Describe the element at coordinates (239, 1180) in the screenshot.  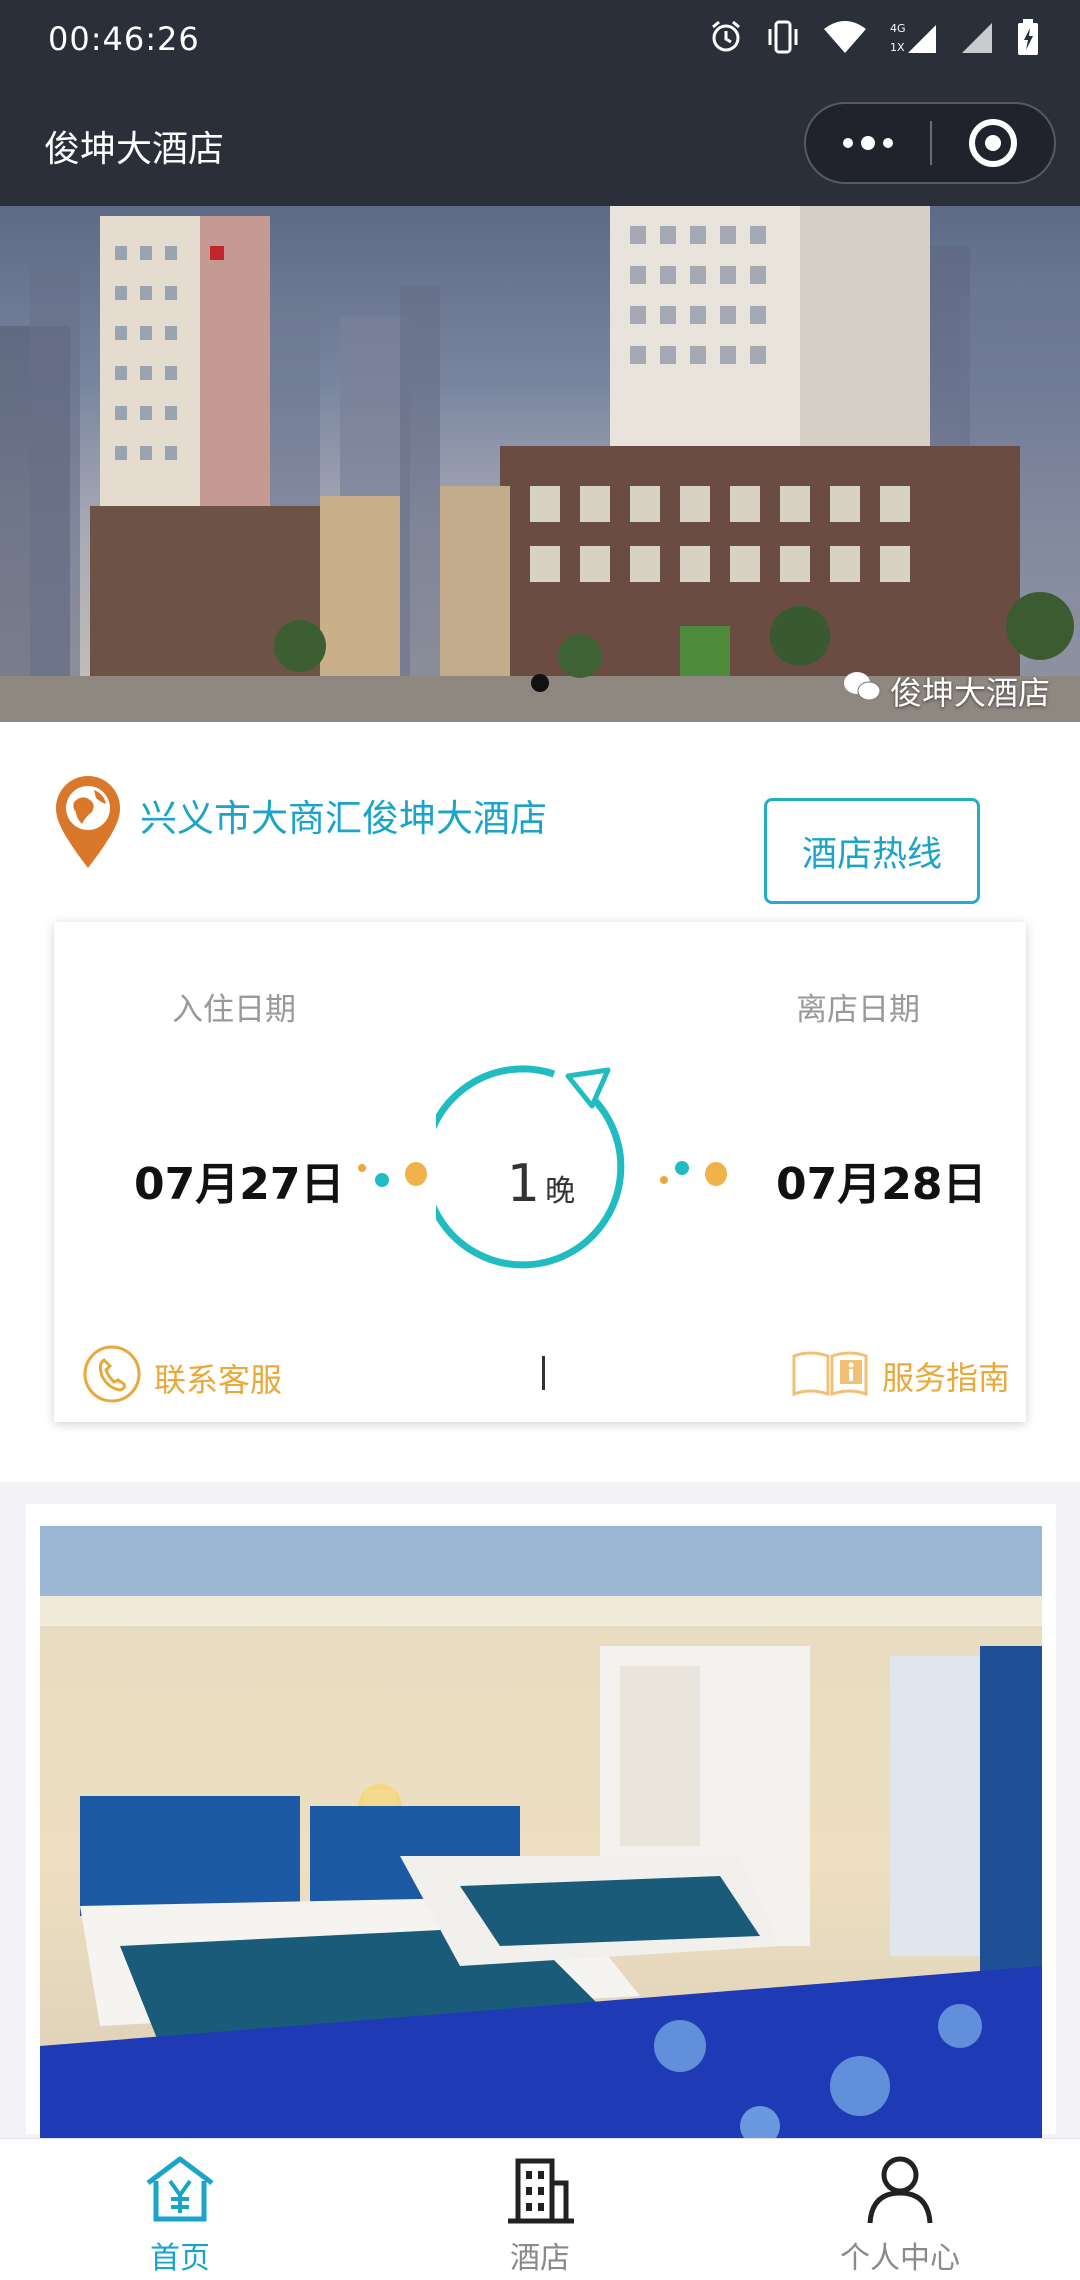
I see `checkin-date: 07月27日` at that location.